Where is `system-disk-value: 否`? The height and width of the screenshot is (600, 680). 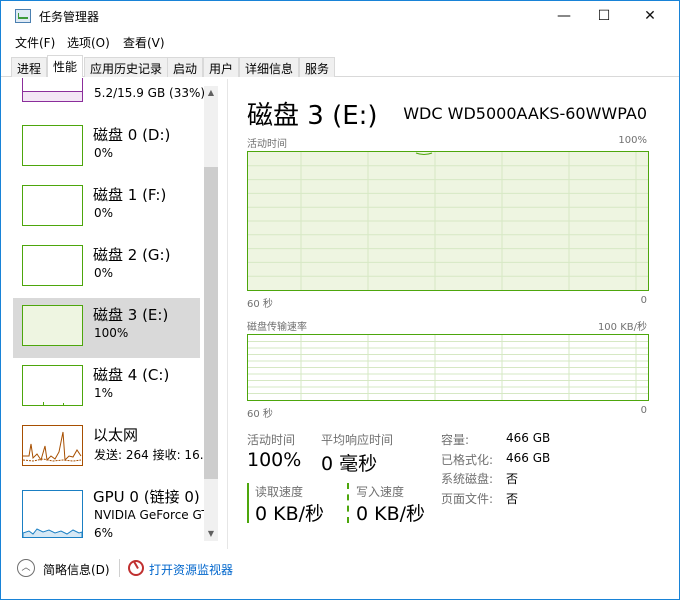 system-disk-value: 否 is located at coordinates (512, 479).